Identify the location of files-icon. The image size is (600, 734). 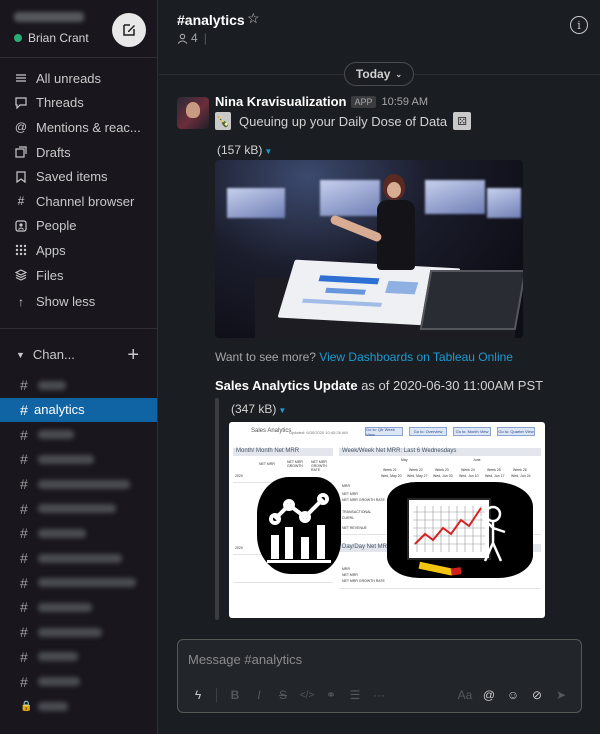
(21, 275).